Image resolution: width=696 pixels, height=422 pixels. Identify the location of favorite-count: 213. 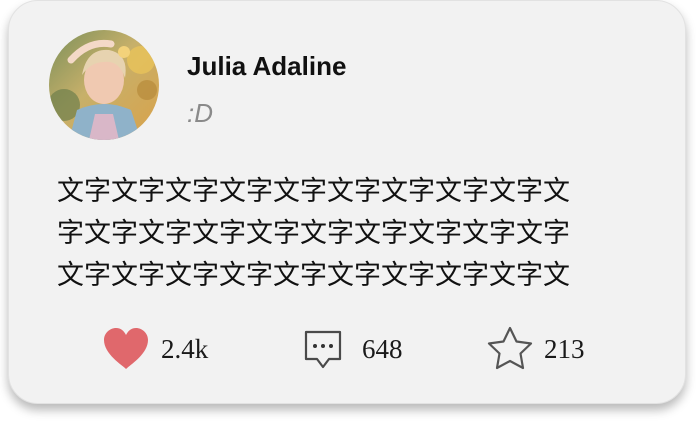
(564, 348).